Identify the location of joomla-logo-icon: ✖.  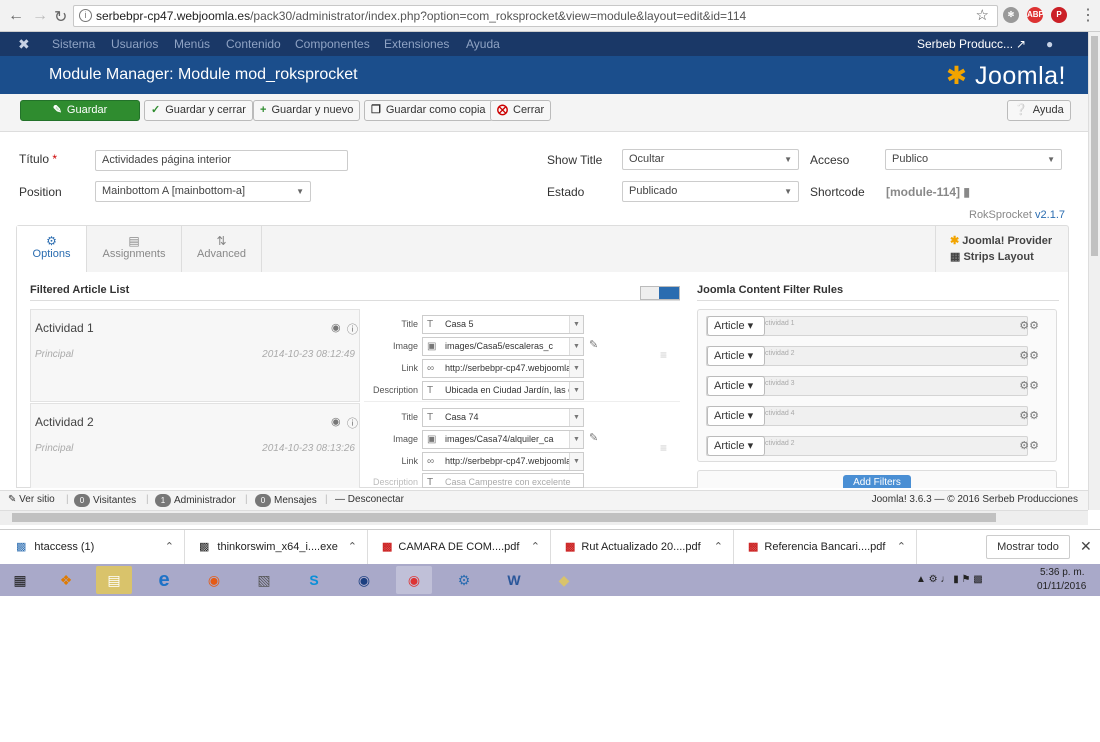
(24, 44).